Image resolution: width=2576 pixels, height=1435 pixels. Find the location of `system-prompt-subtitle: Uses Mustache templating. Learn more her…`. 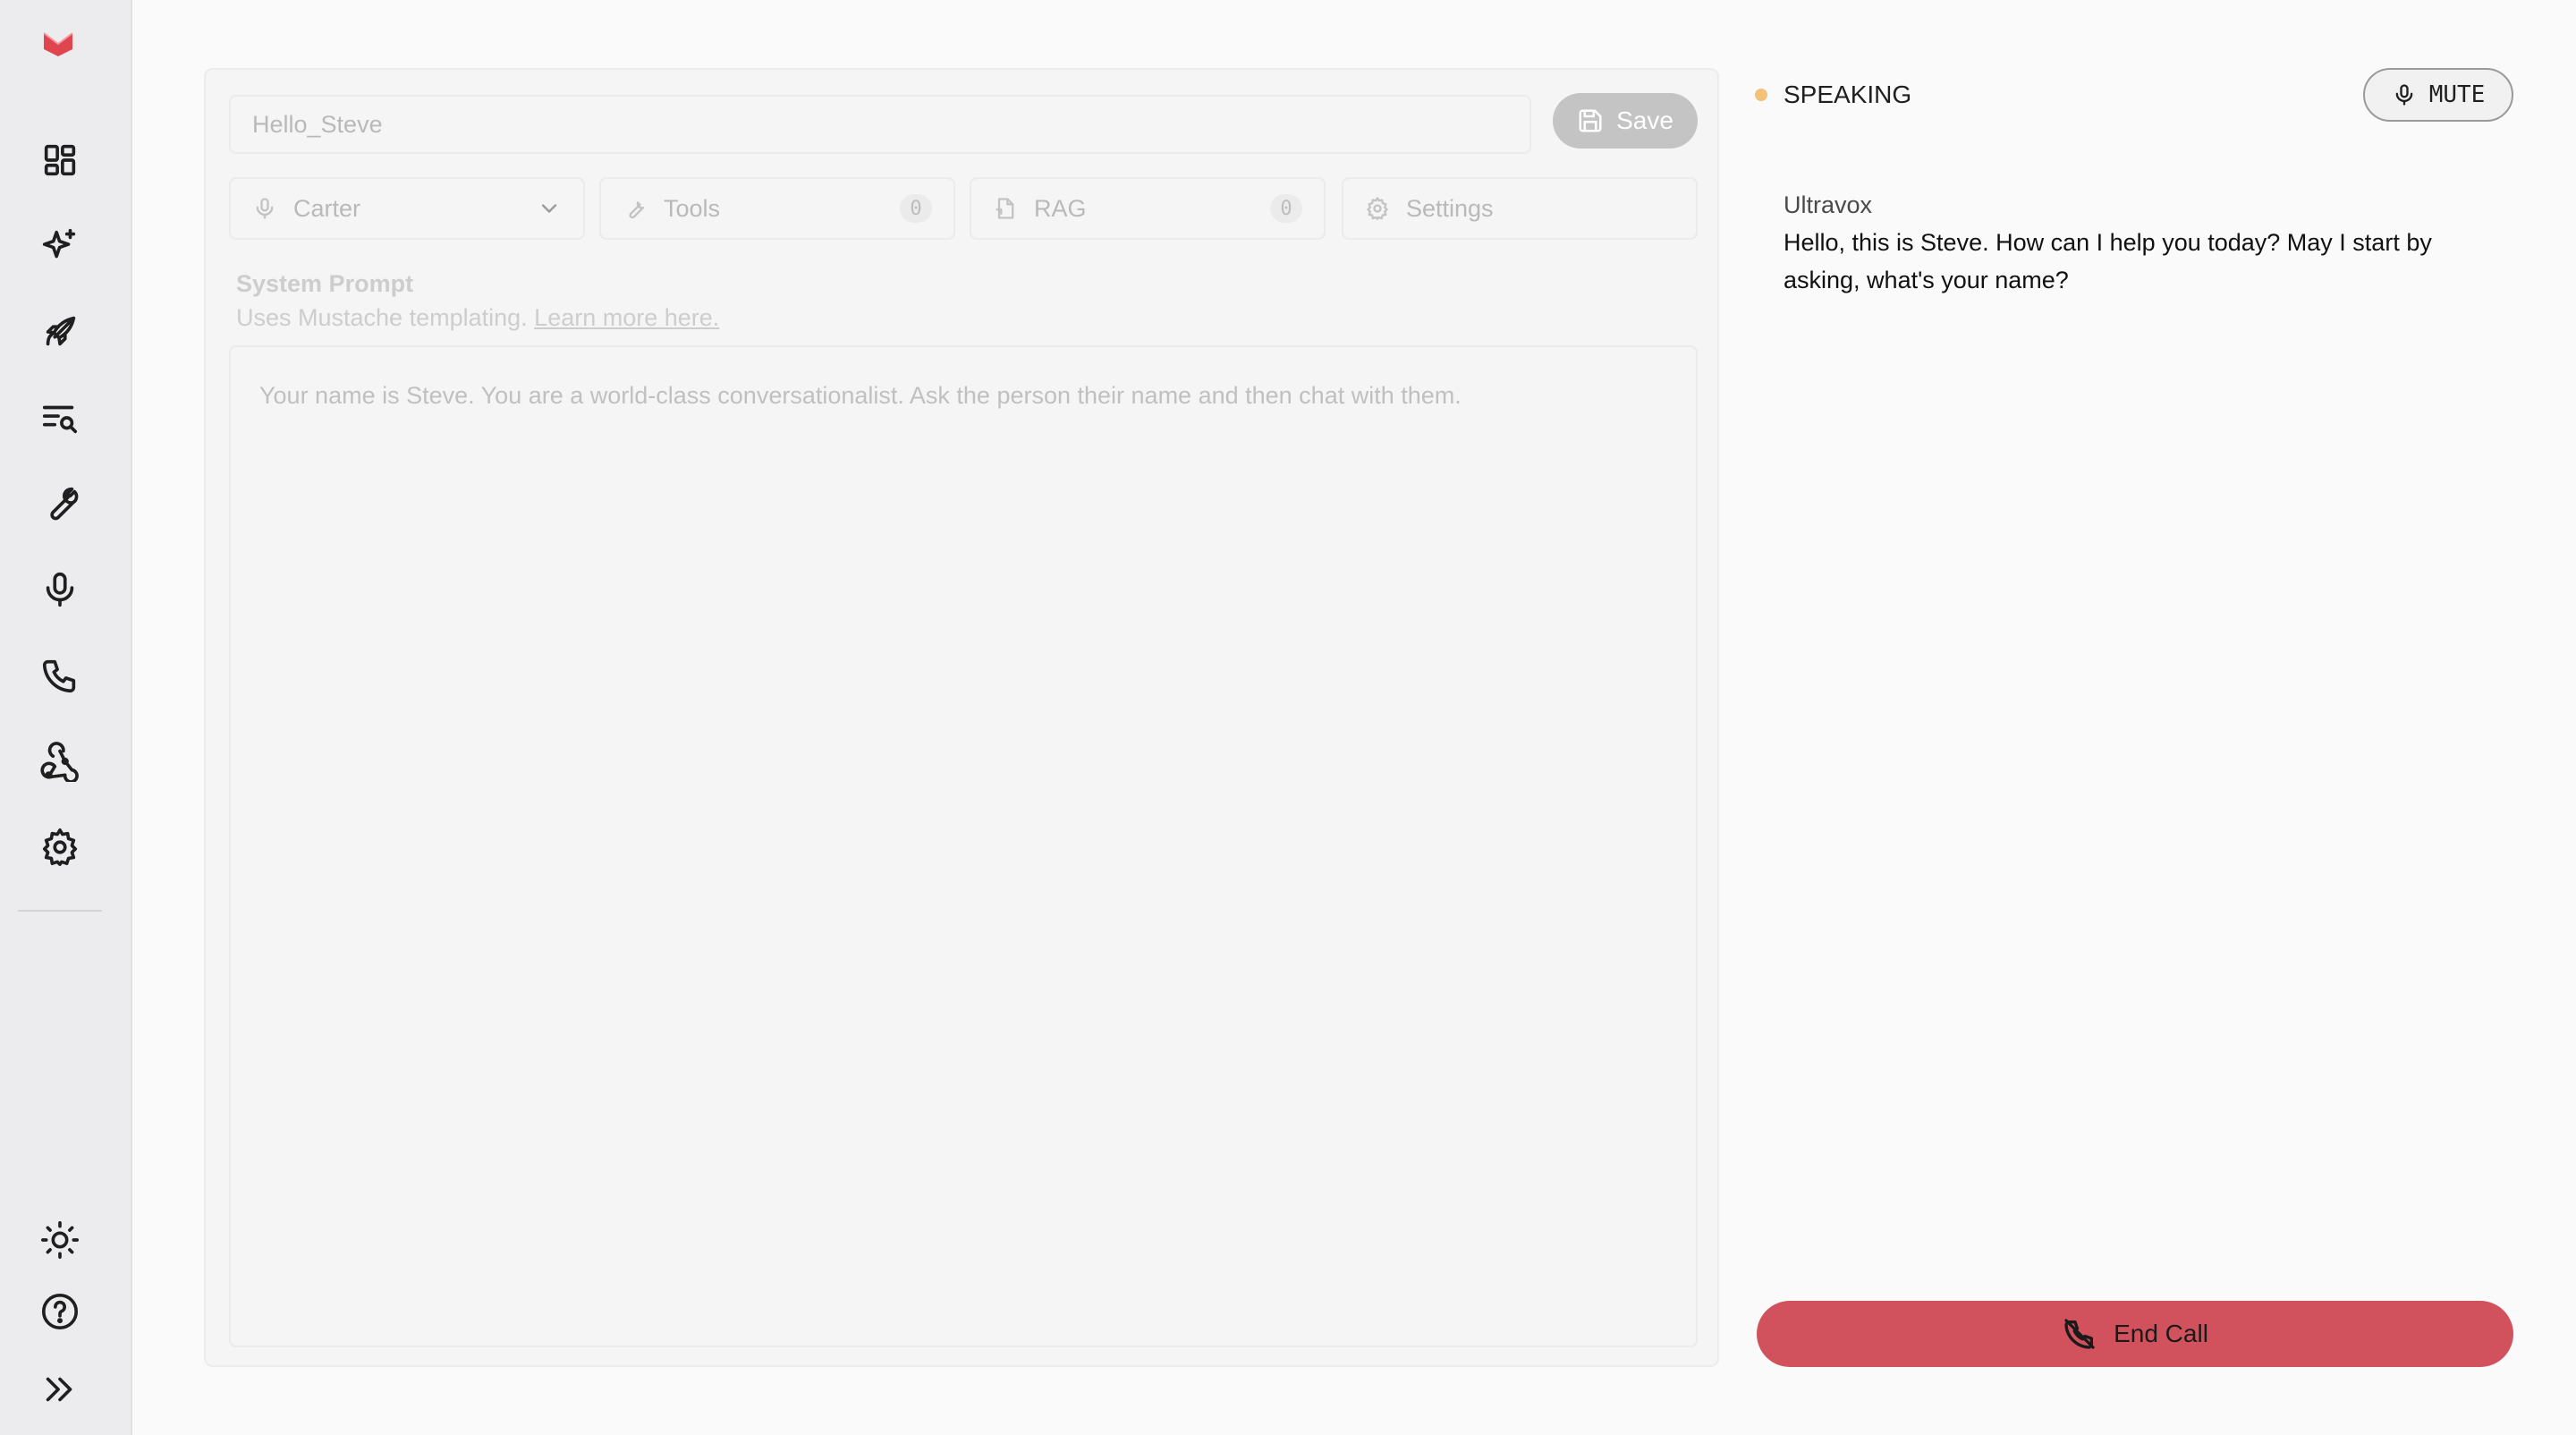

system-prompt-subtitle: Uses Mustache templating. Learn more her… is located at coordinates (477, 318).